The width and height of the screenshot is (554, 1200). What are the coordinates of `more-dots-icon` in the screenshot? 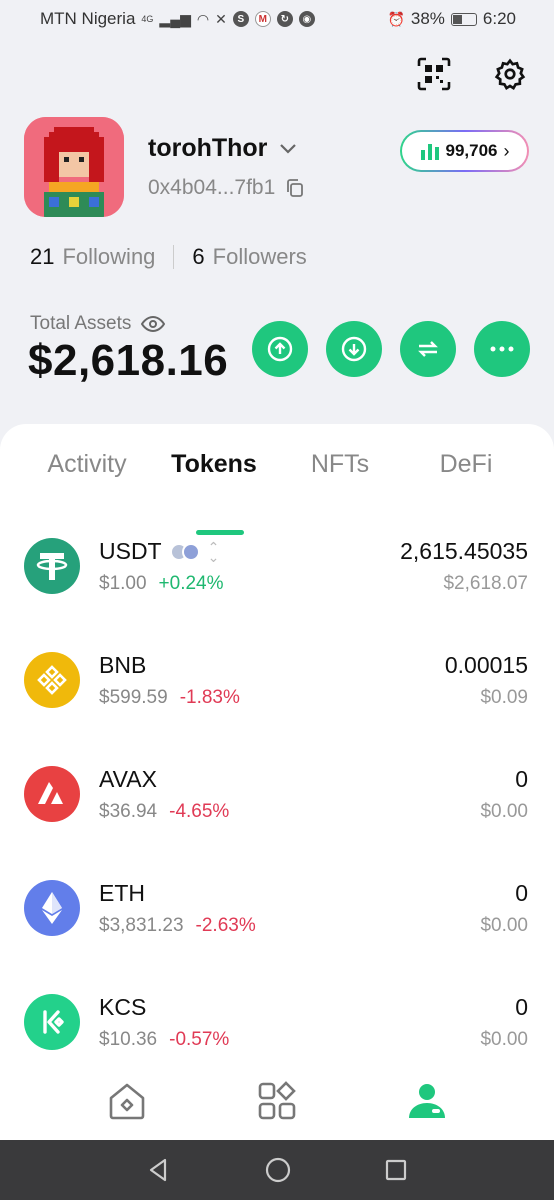 It's located at (502, 349).